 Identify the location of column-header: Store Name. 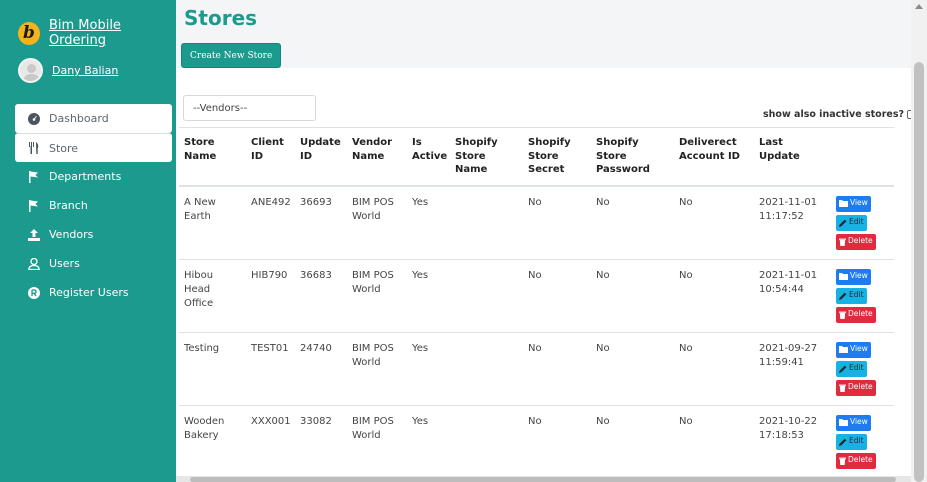
(212, 157).